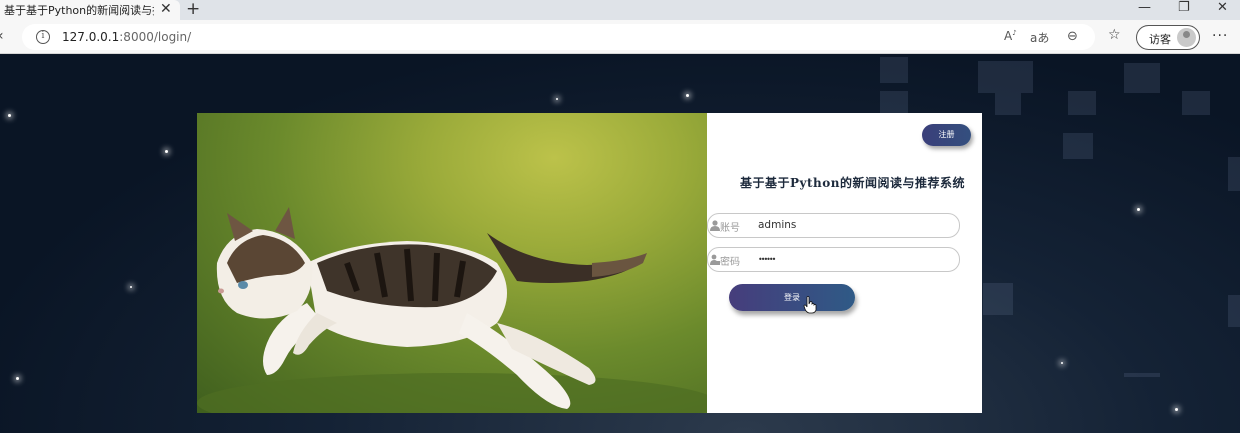  What do you see at coordinates (730, 262) in the screenshot?
I see `password-label: 密码` at bounding box center [730, 262].